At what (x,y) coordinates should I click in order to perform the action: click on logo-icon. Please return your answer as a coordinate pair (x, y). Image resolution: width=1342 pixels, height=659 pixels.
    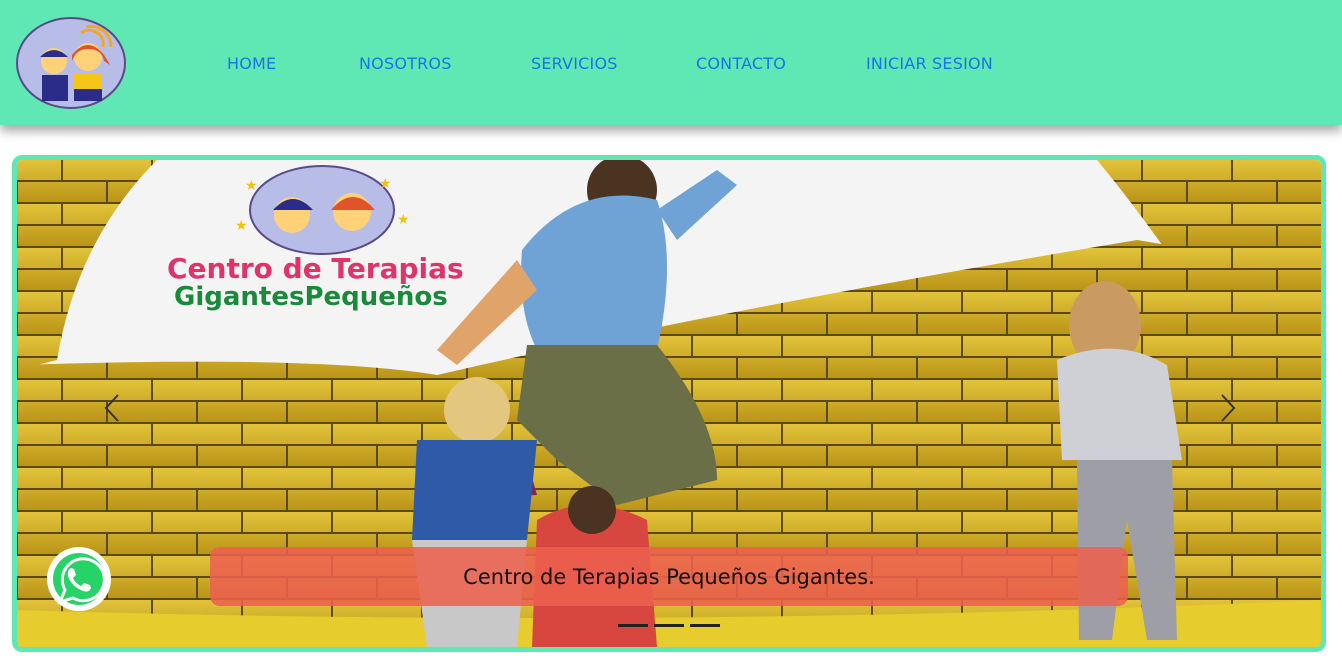
    Looking at the image, I should click on (71, 63).